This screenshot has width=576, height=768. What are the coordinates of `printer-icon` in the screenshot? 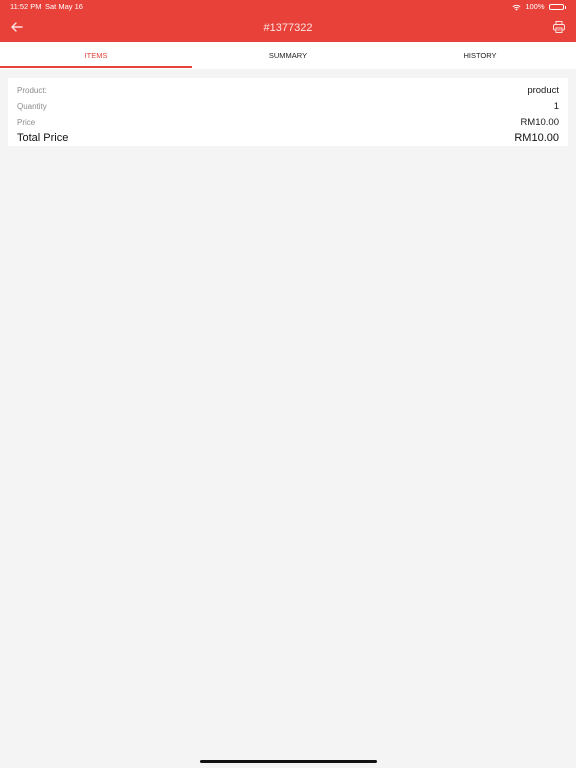 It's located at (559, 27).